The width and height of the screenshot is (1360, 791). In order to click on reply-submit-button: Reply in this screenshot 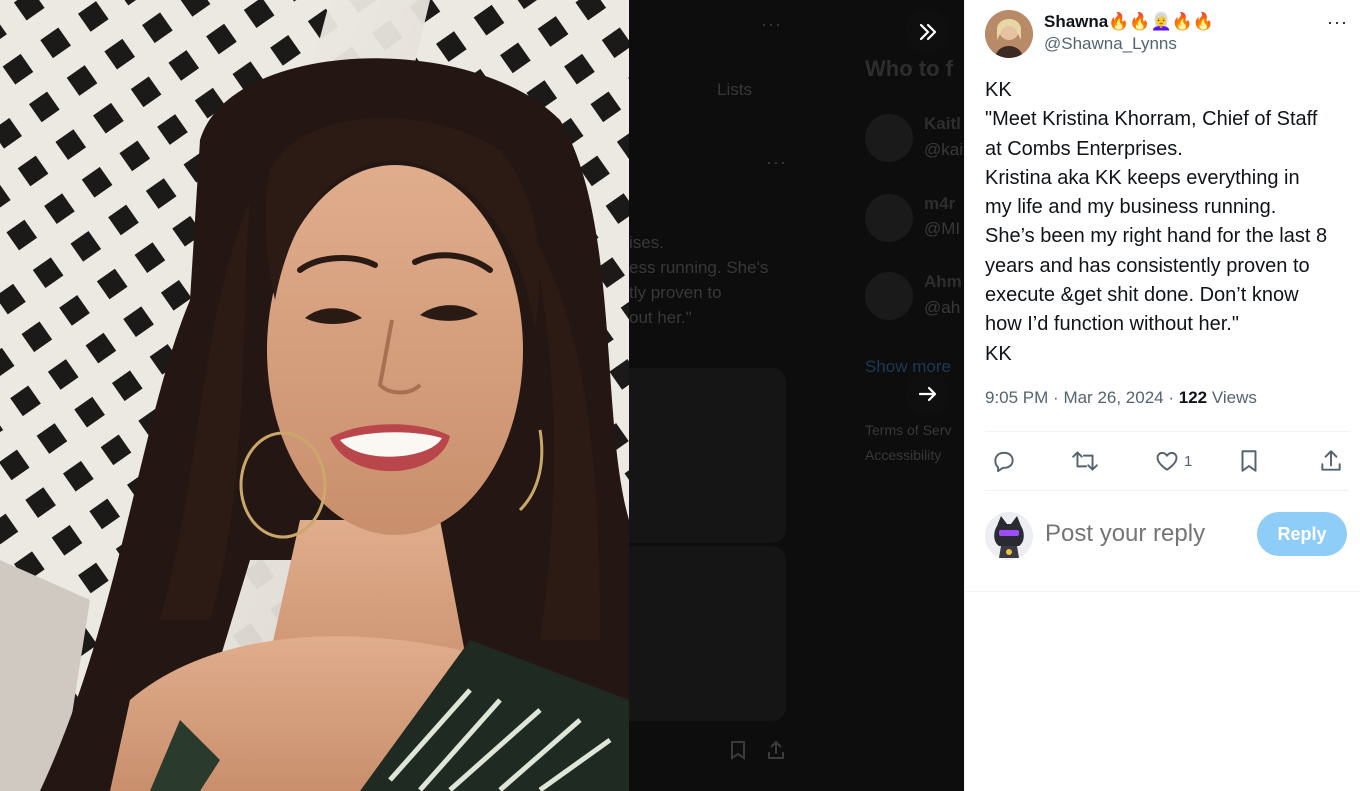, I will do `click(1302, 534)`.